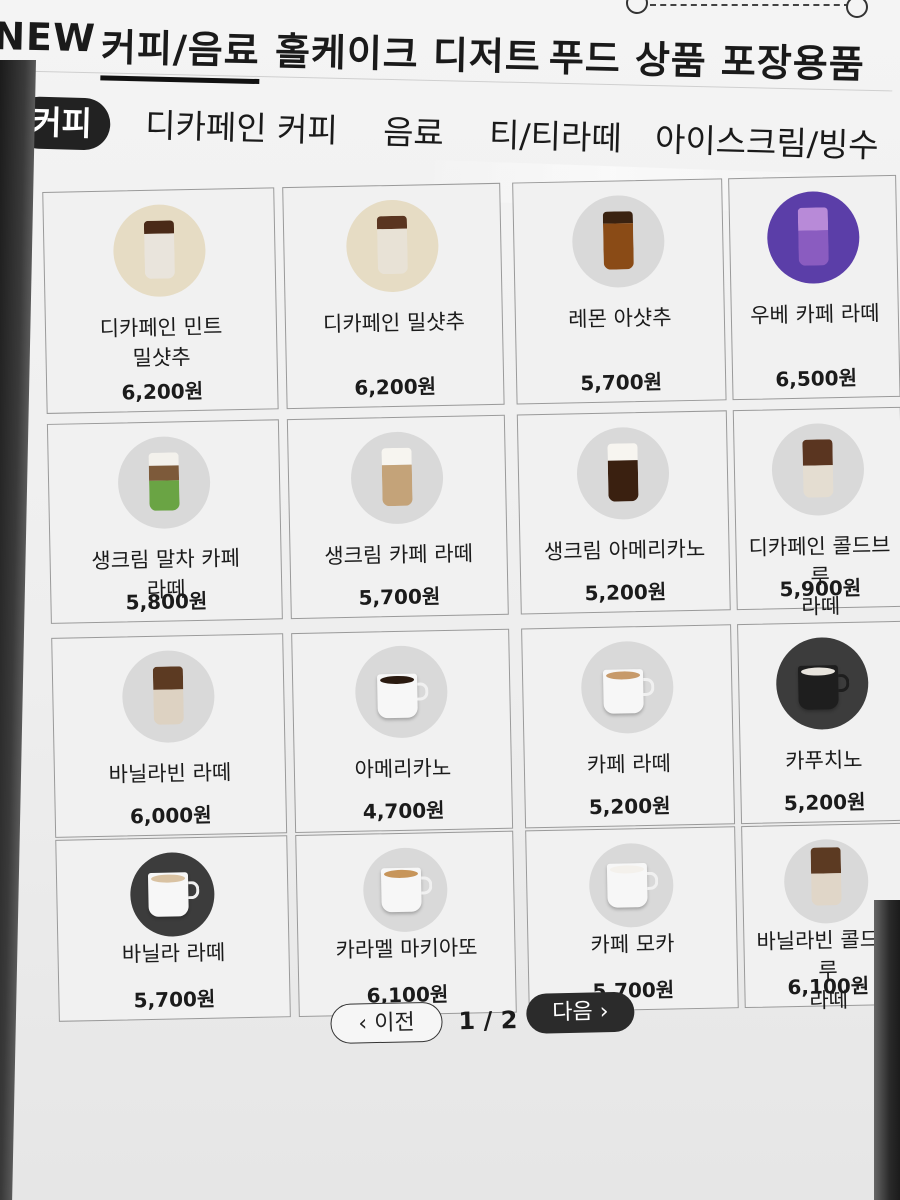 This screenshot has width=900, height=1200. What do you see at coordinates (632, 944) in the screenshot?
I see `product-name-line: 카페 모카` at bounding box center [632, 944].